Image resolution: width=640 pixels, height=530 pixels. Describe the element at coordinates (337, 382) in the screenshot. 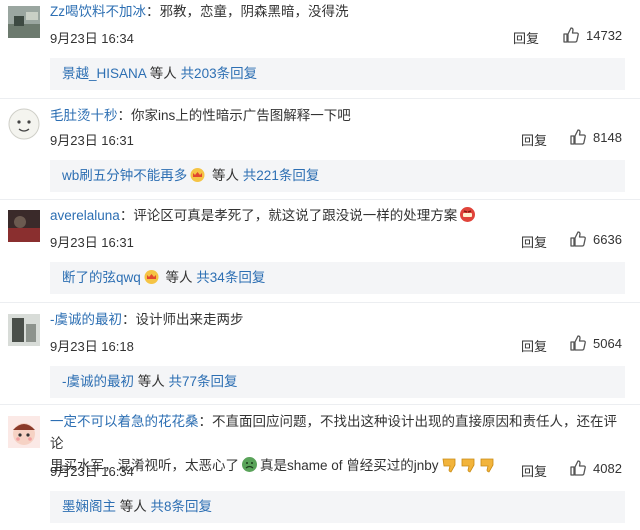

I see `sub-replies-bar: -虞诚的最初 等人 共77条回复` at that location.